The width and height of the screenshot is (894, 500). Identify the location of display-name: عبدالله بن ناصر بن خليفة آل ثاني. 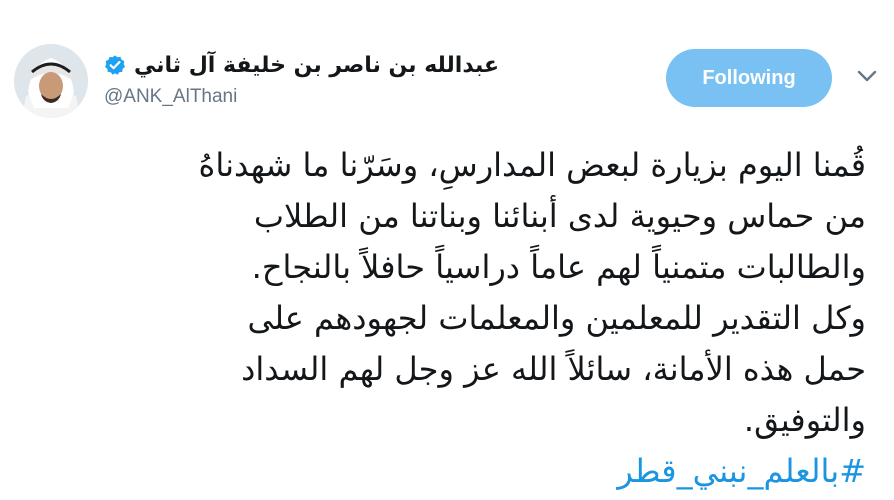
(316, 65).